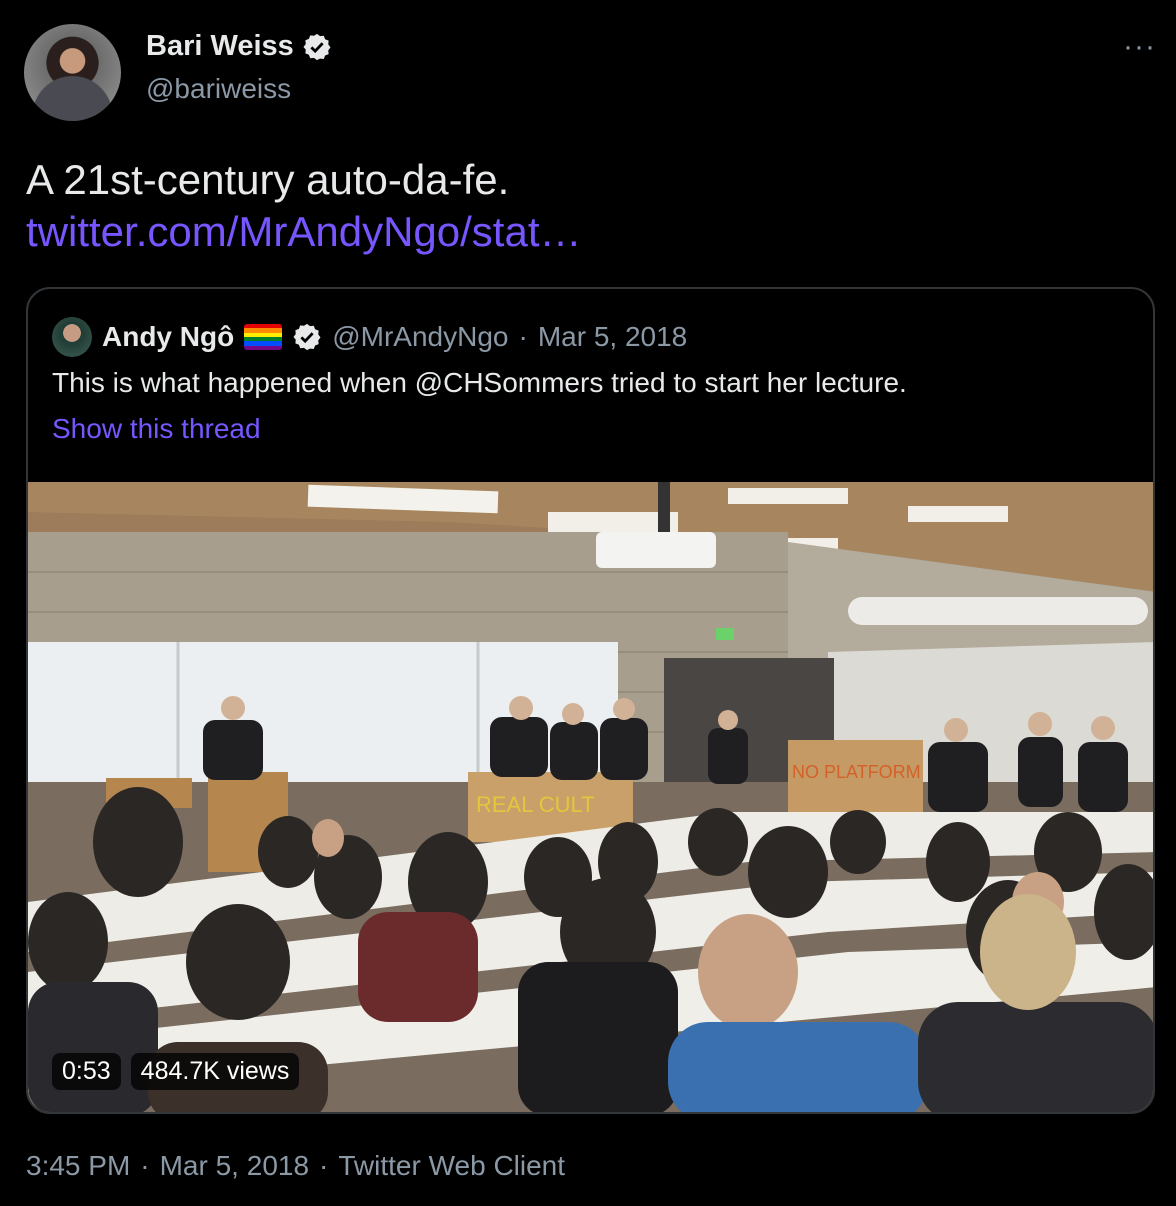  What do you see at coordinates (420, 337) in the screenshot?
I see `quoted-author-handle: @MrAndyNgo` at bounding box center [420, 337].